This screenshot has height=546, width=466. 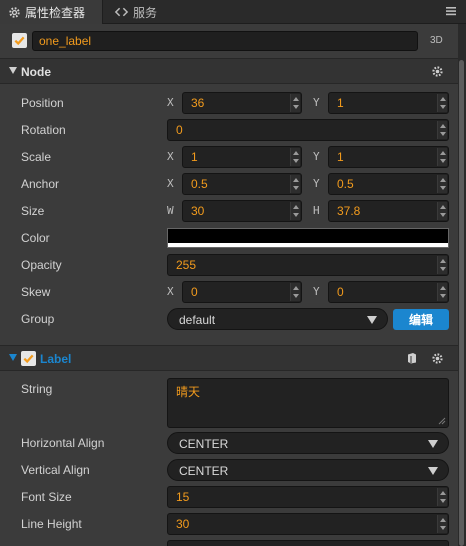 I want to click on skew-y-input: 0, so click(x=388, y=292).